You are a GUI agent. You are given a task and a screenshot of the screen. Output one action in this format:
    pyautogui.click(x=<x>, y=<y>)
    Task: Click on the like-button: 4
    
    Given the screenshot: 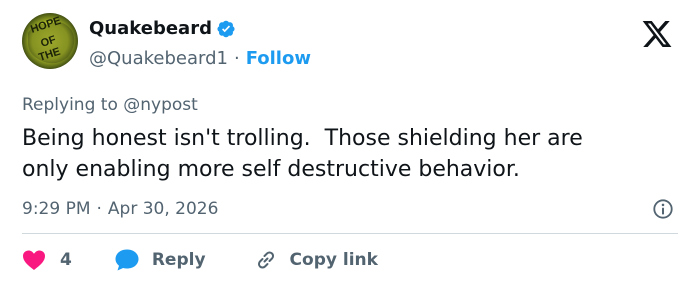 What is the action you would take?
    pyautogui.click(x=47, y=260)
    